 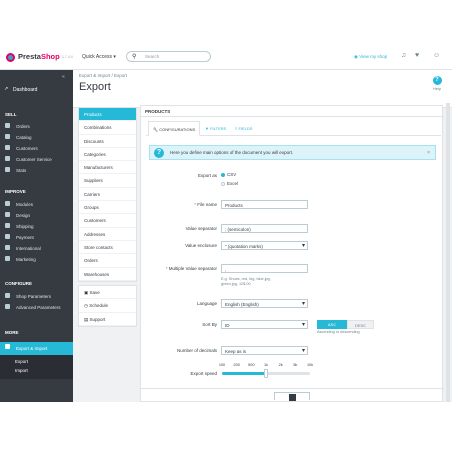 What do you see at coordinates (36, 226) in the screenshot?
I see `sidebar-item-shipping: Shipping` at bounding box center [36, 226].